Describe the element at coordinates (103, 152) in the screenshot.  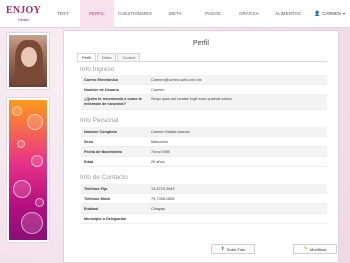
I see `row-label: Fecha de Nacimiento` at that location.